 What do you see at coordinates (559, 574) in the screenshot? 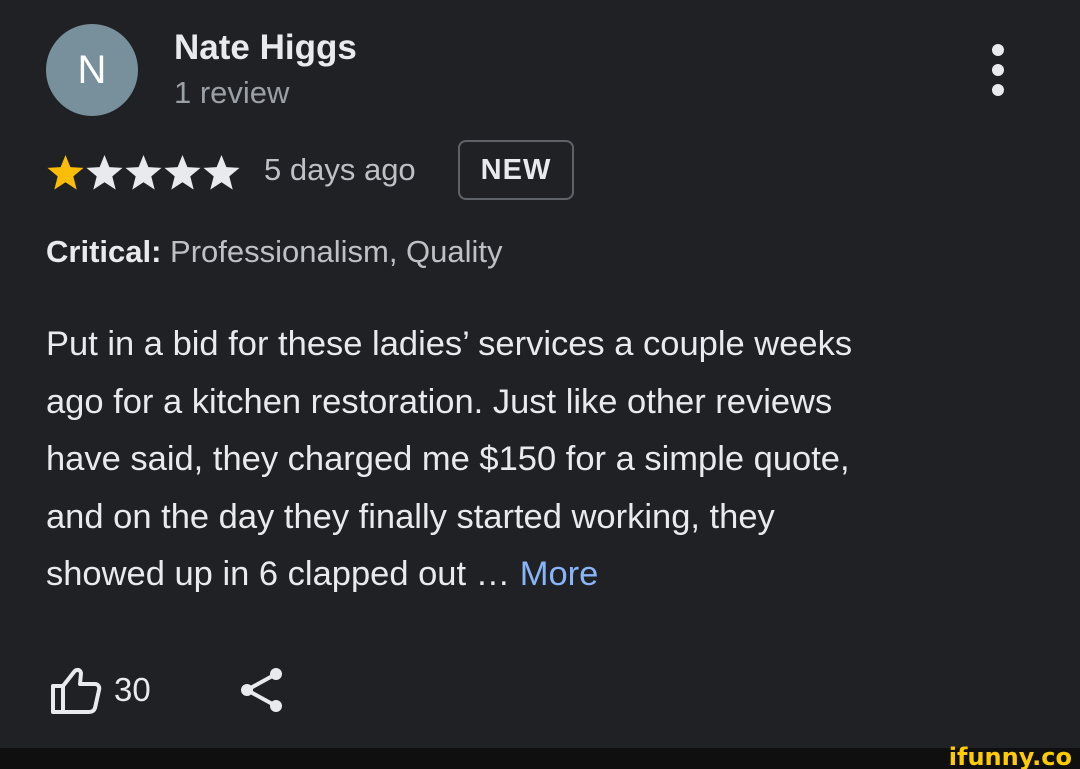
I see `more-link: More` at bounding box center [559, 574].